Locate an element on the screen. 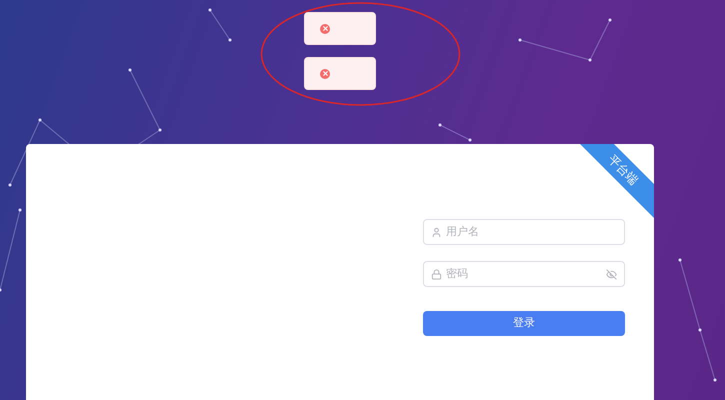 This screenshot has width=725, height=400. login-button: 登录 is located at coordinates (524, 323).